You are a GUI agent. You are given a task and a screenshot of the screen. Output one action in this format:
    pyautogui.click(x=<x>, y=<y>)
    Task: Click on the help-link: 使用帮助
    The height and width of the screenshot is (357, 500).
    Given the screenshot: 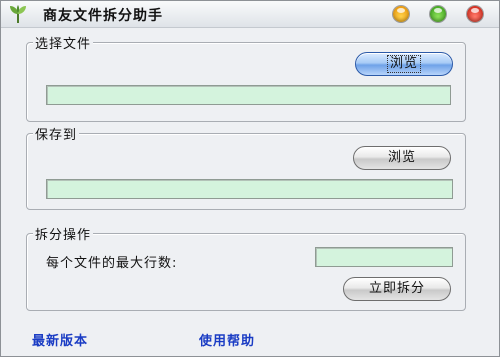 What is the action you would take?
    pyautogui.click(x=227, y=339)
    